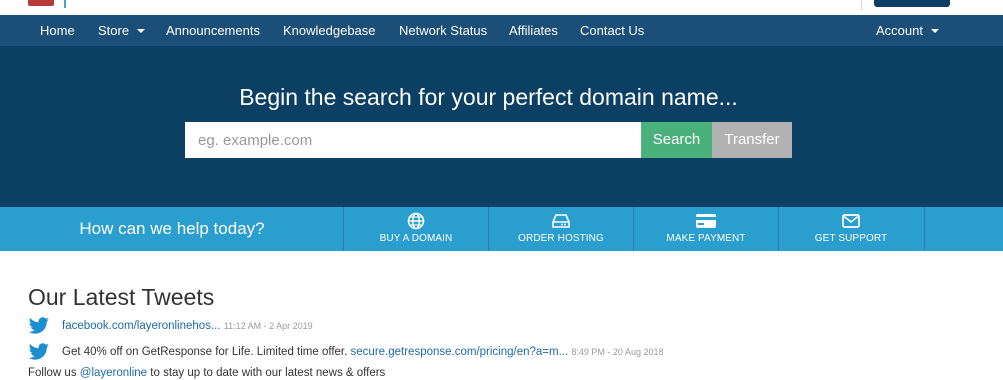  I want to click on divider, so click(924, 229).